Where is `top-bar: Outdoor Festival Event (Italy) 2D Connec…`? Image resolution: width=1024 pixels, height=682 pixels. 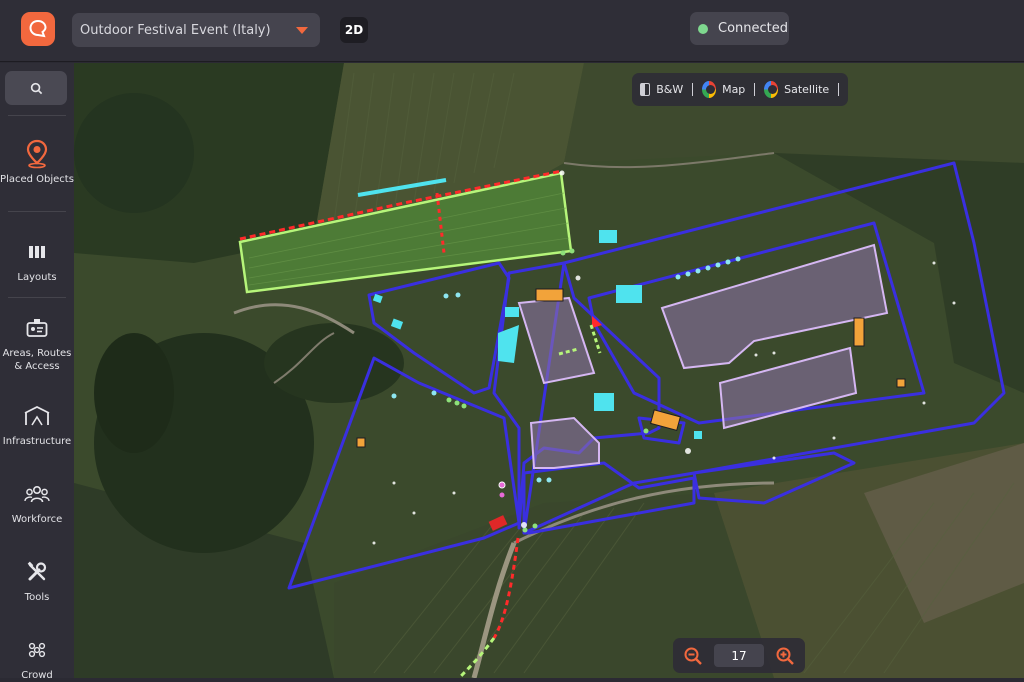
top-bar: Outdoor Festival Event (Italy) 2D Connec… is located at coordinates (512, 31).